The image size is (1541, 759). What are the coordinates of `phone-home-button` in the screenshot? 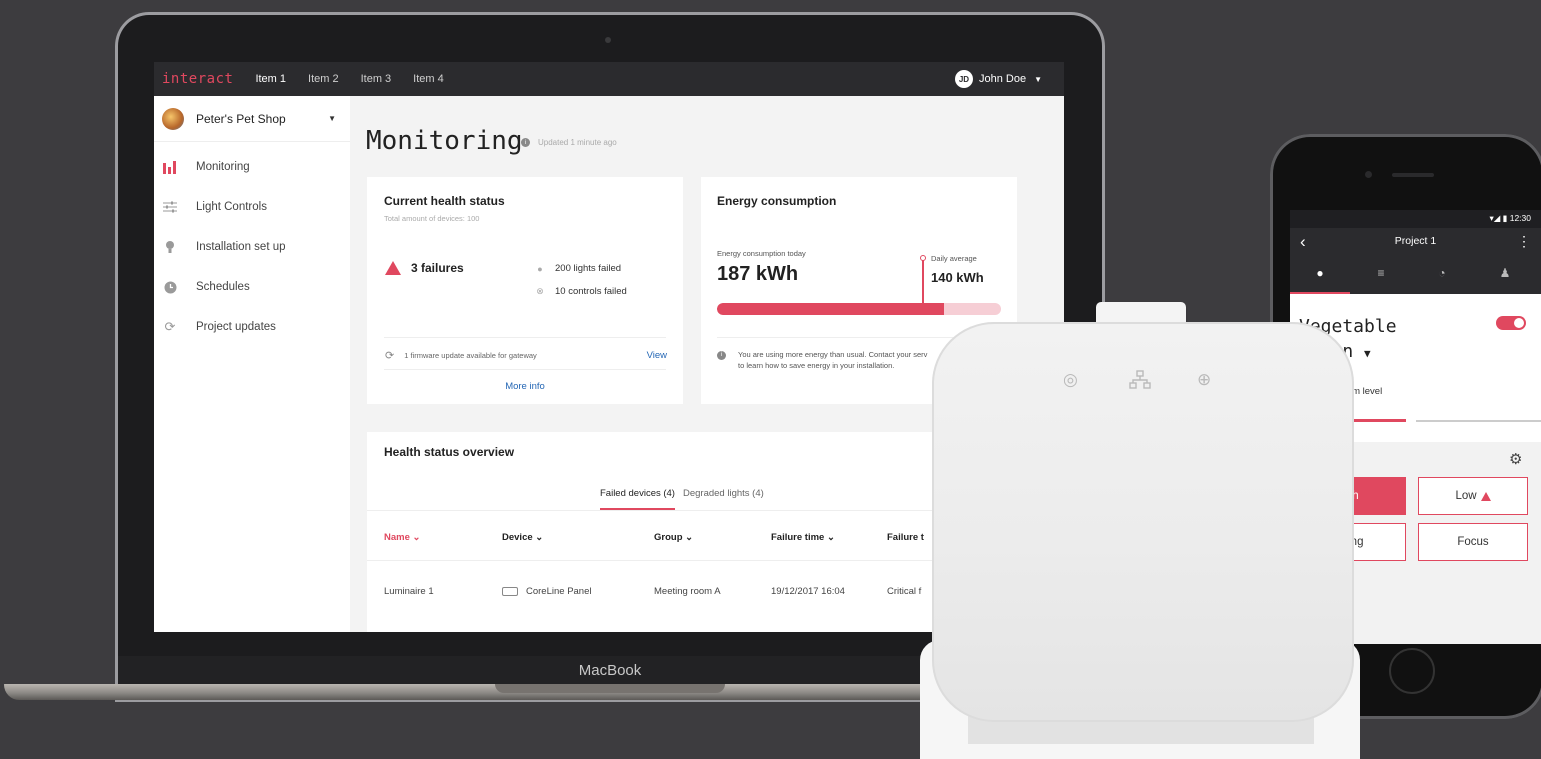 It's located at (1412, 671).